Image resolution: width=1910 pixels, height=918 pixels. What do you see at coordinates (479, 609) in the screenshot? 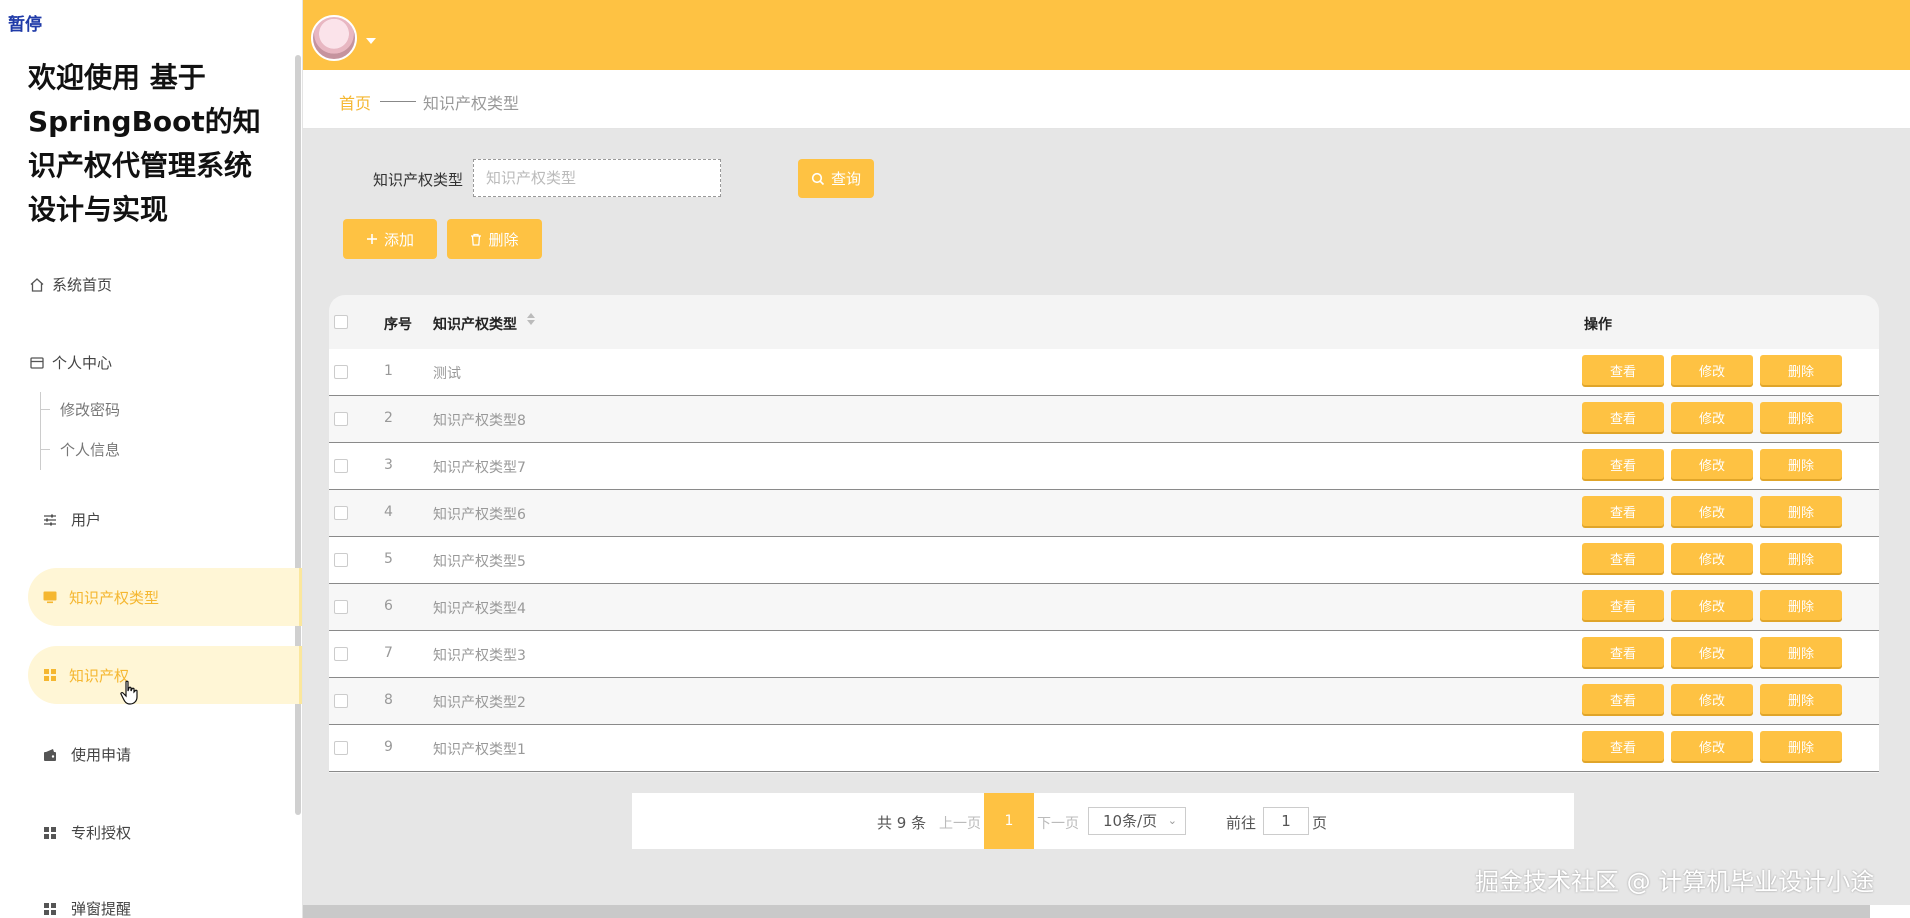
I see `row-type: 知识产权类型4` at bounding box center [479, 609].